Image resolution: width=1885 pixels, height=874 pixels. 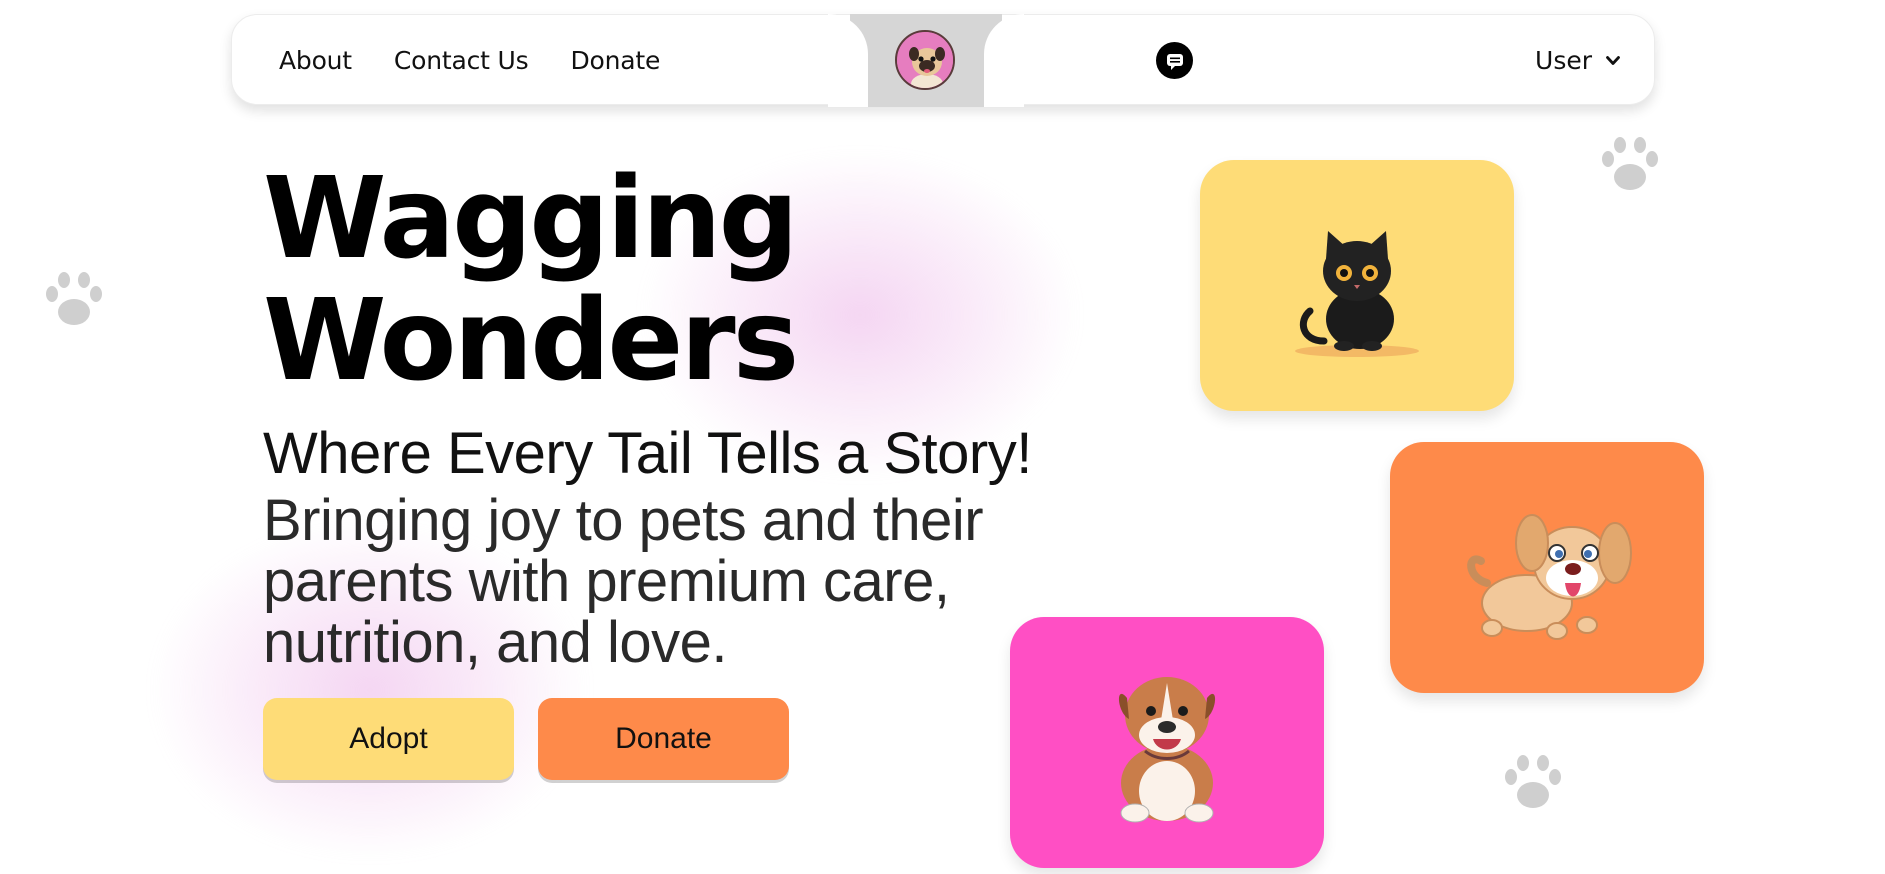 What do you see at coordinates (531, 341) in the screenshot?
I see `hero-title-line-2: Wonders` at bounding box center [531, 341].